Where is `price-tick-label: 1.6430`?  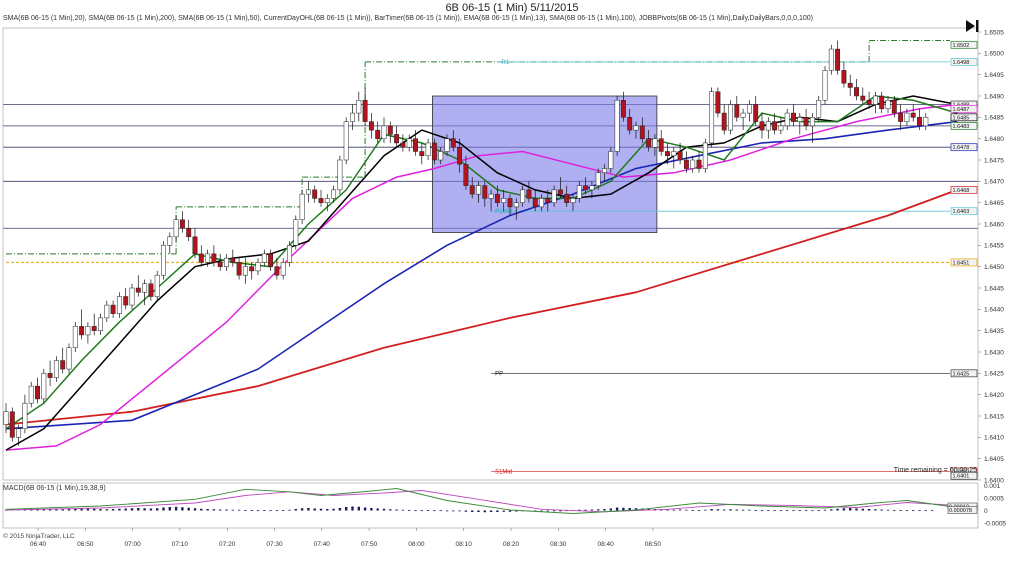 price-tick-label: 1.6430 is located at coordinates (994, 352).